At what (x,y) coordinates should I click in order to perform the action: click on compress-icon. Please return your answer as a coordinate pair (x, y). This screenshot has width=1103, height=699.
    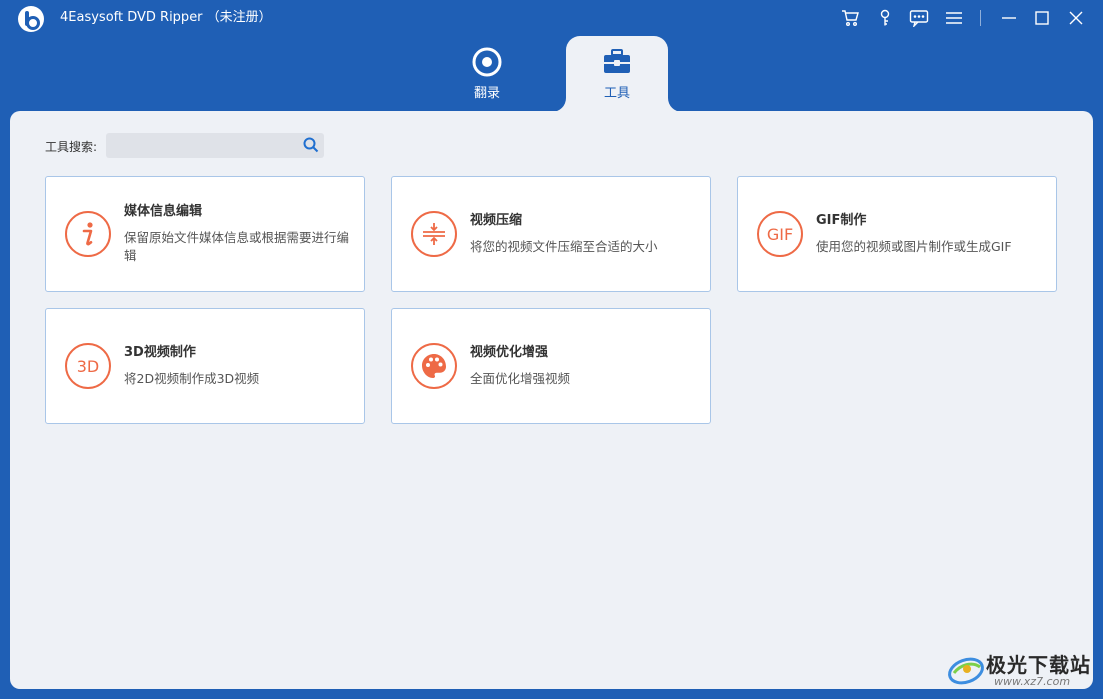
    Looking at the image, I should click on (434, 234).